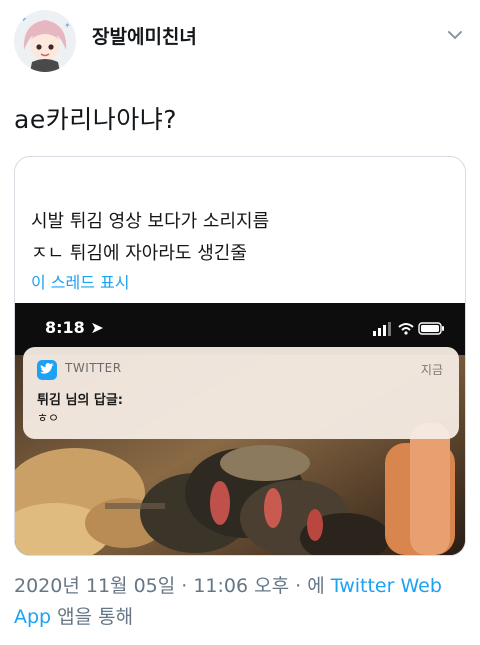  What do you see at coordinates (92, 617) in the screenshot?
I see `source-suffix: 앱을 통해` at bounding box center [92, 617].